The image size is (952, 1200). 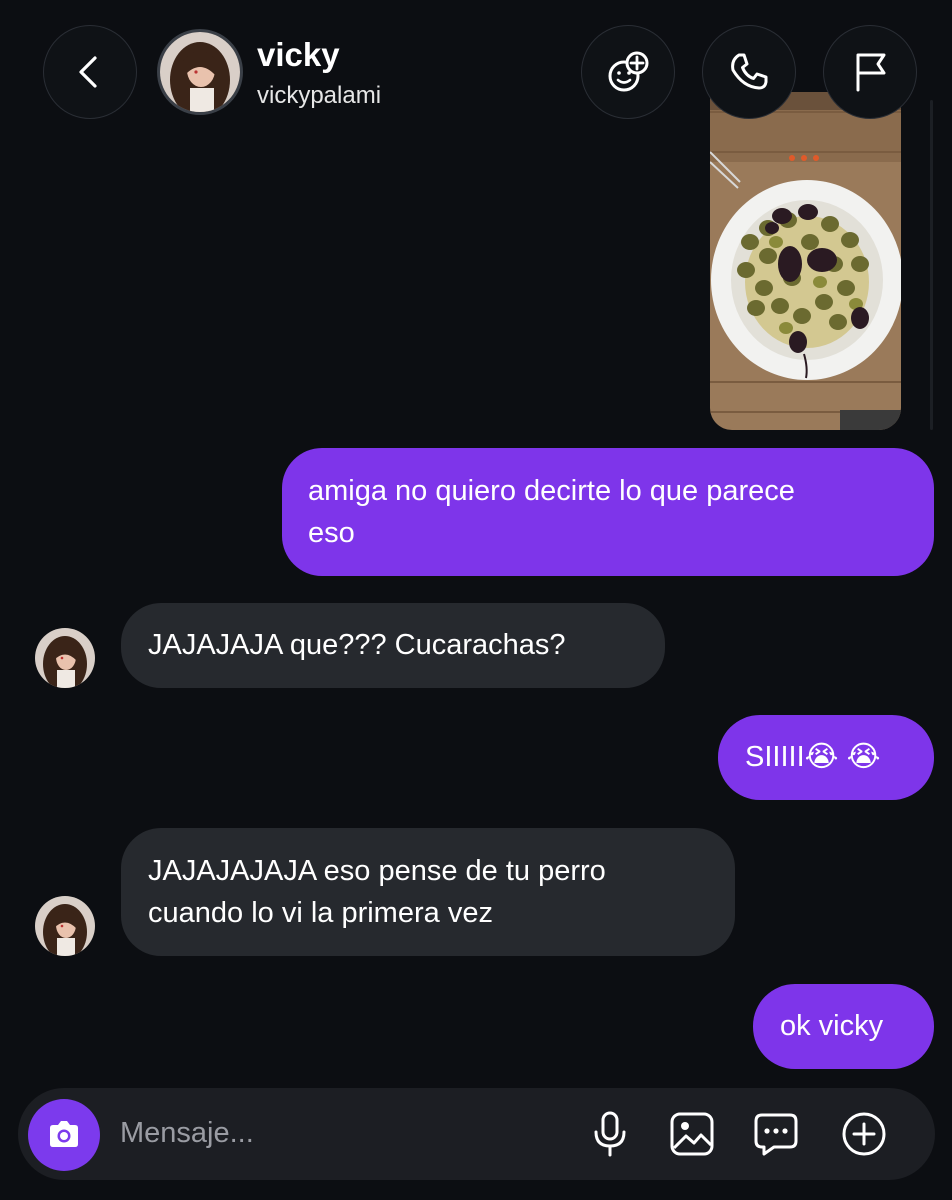 What do you see at coordinates (805, 261) in the screenshot?
I see `photo-message` at bounding box center [805, 261].